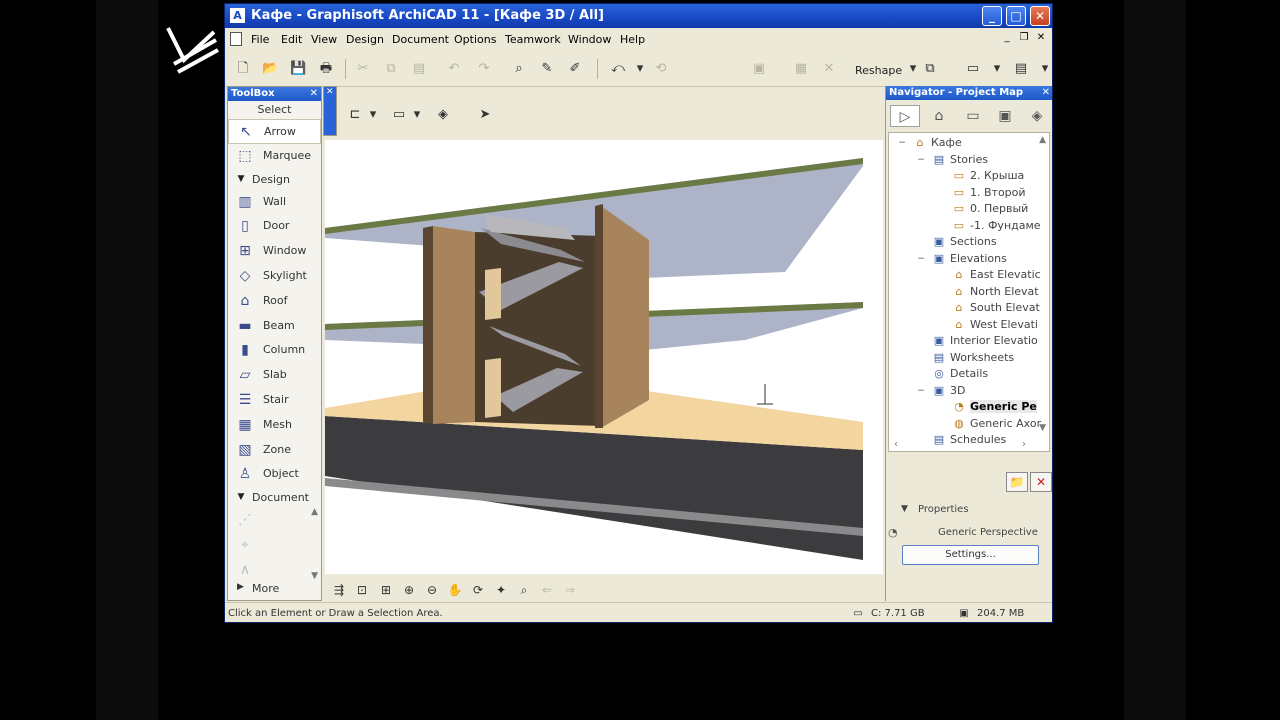  What do you see at coordinates (355, 115) in the screenshot?
I see `marquee-shape-icon: ⊏` at bounding box center [355, 115].